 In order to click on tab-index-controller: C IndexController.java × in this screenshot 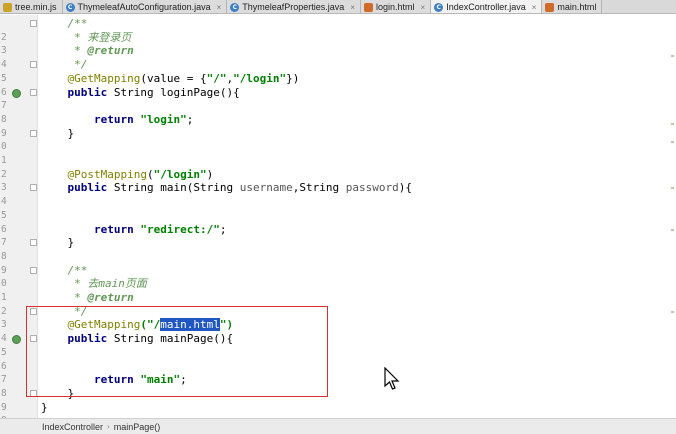, I will do `click(487, 6)`.